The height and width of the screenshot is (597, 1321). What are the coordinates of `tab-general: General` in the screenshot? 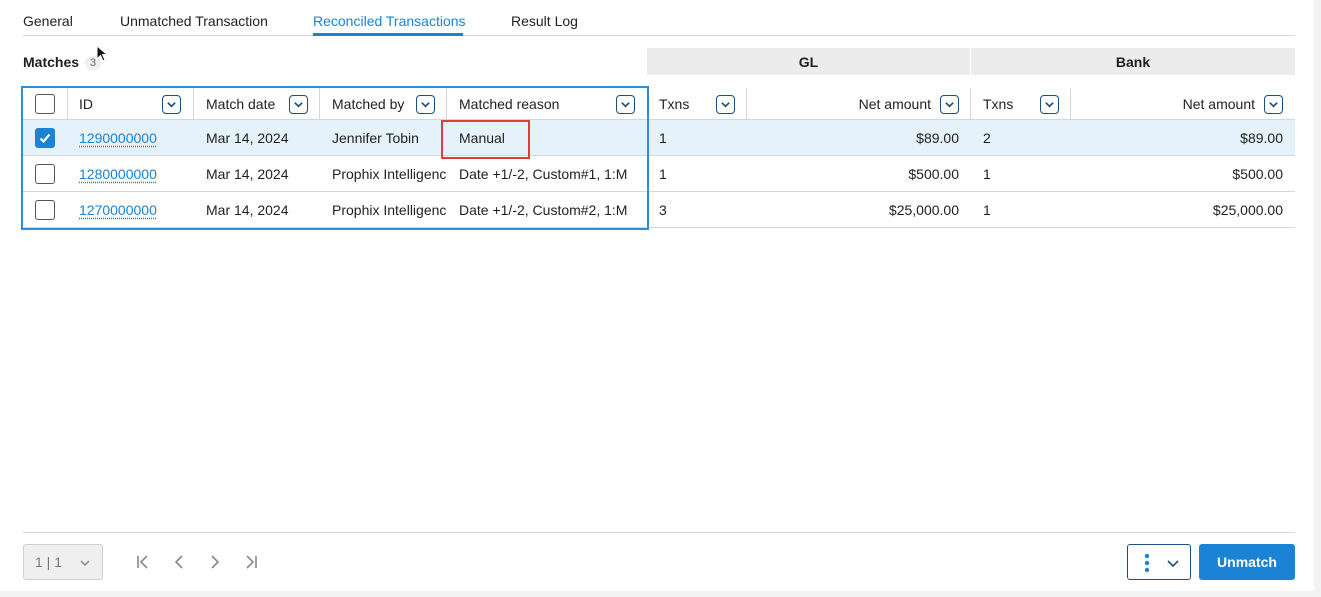 It's located at (48, 21).